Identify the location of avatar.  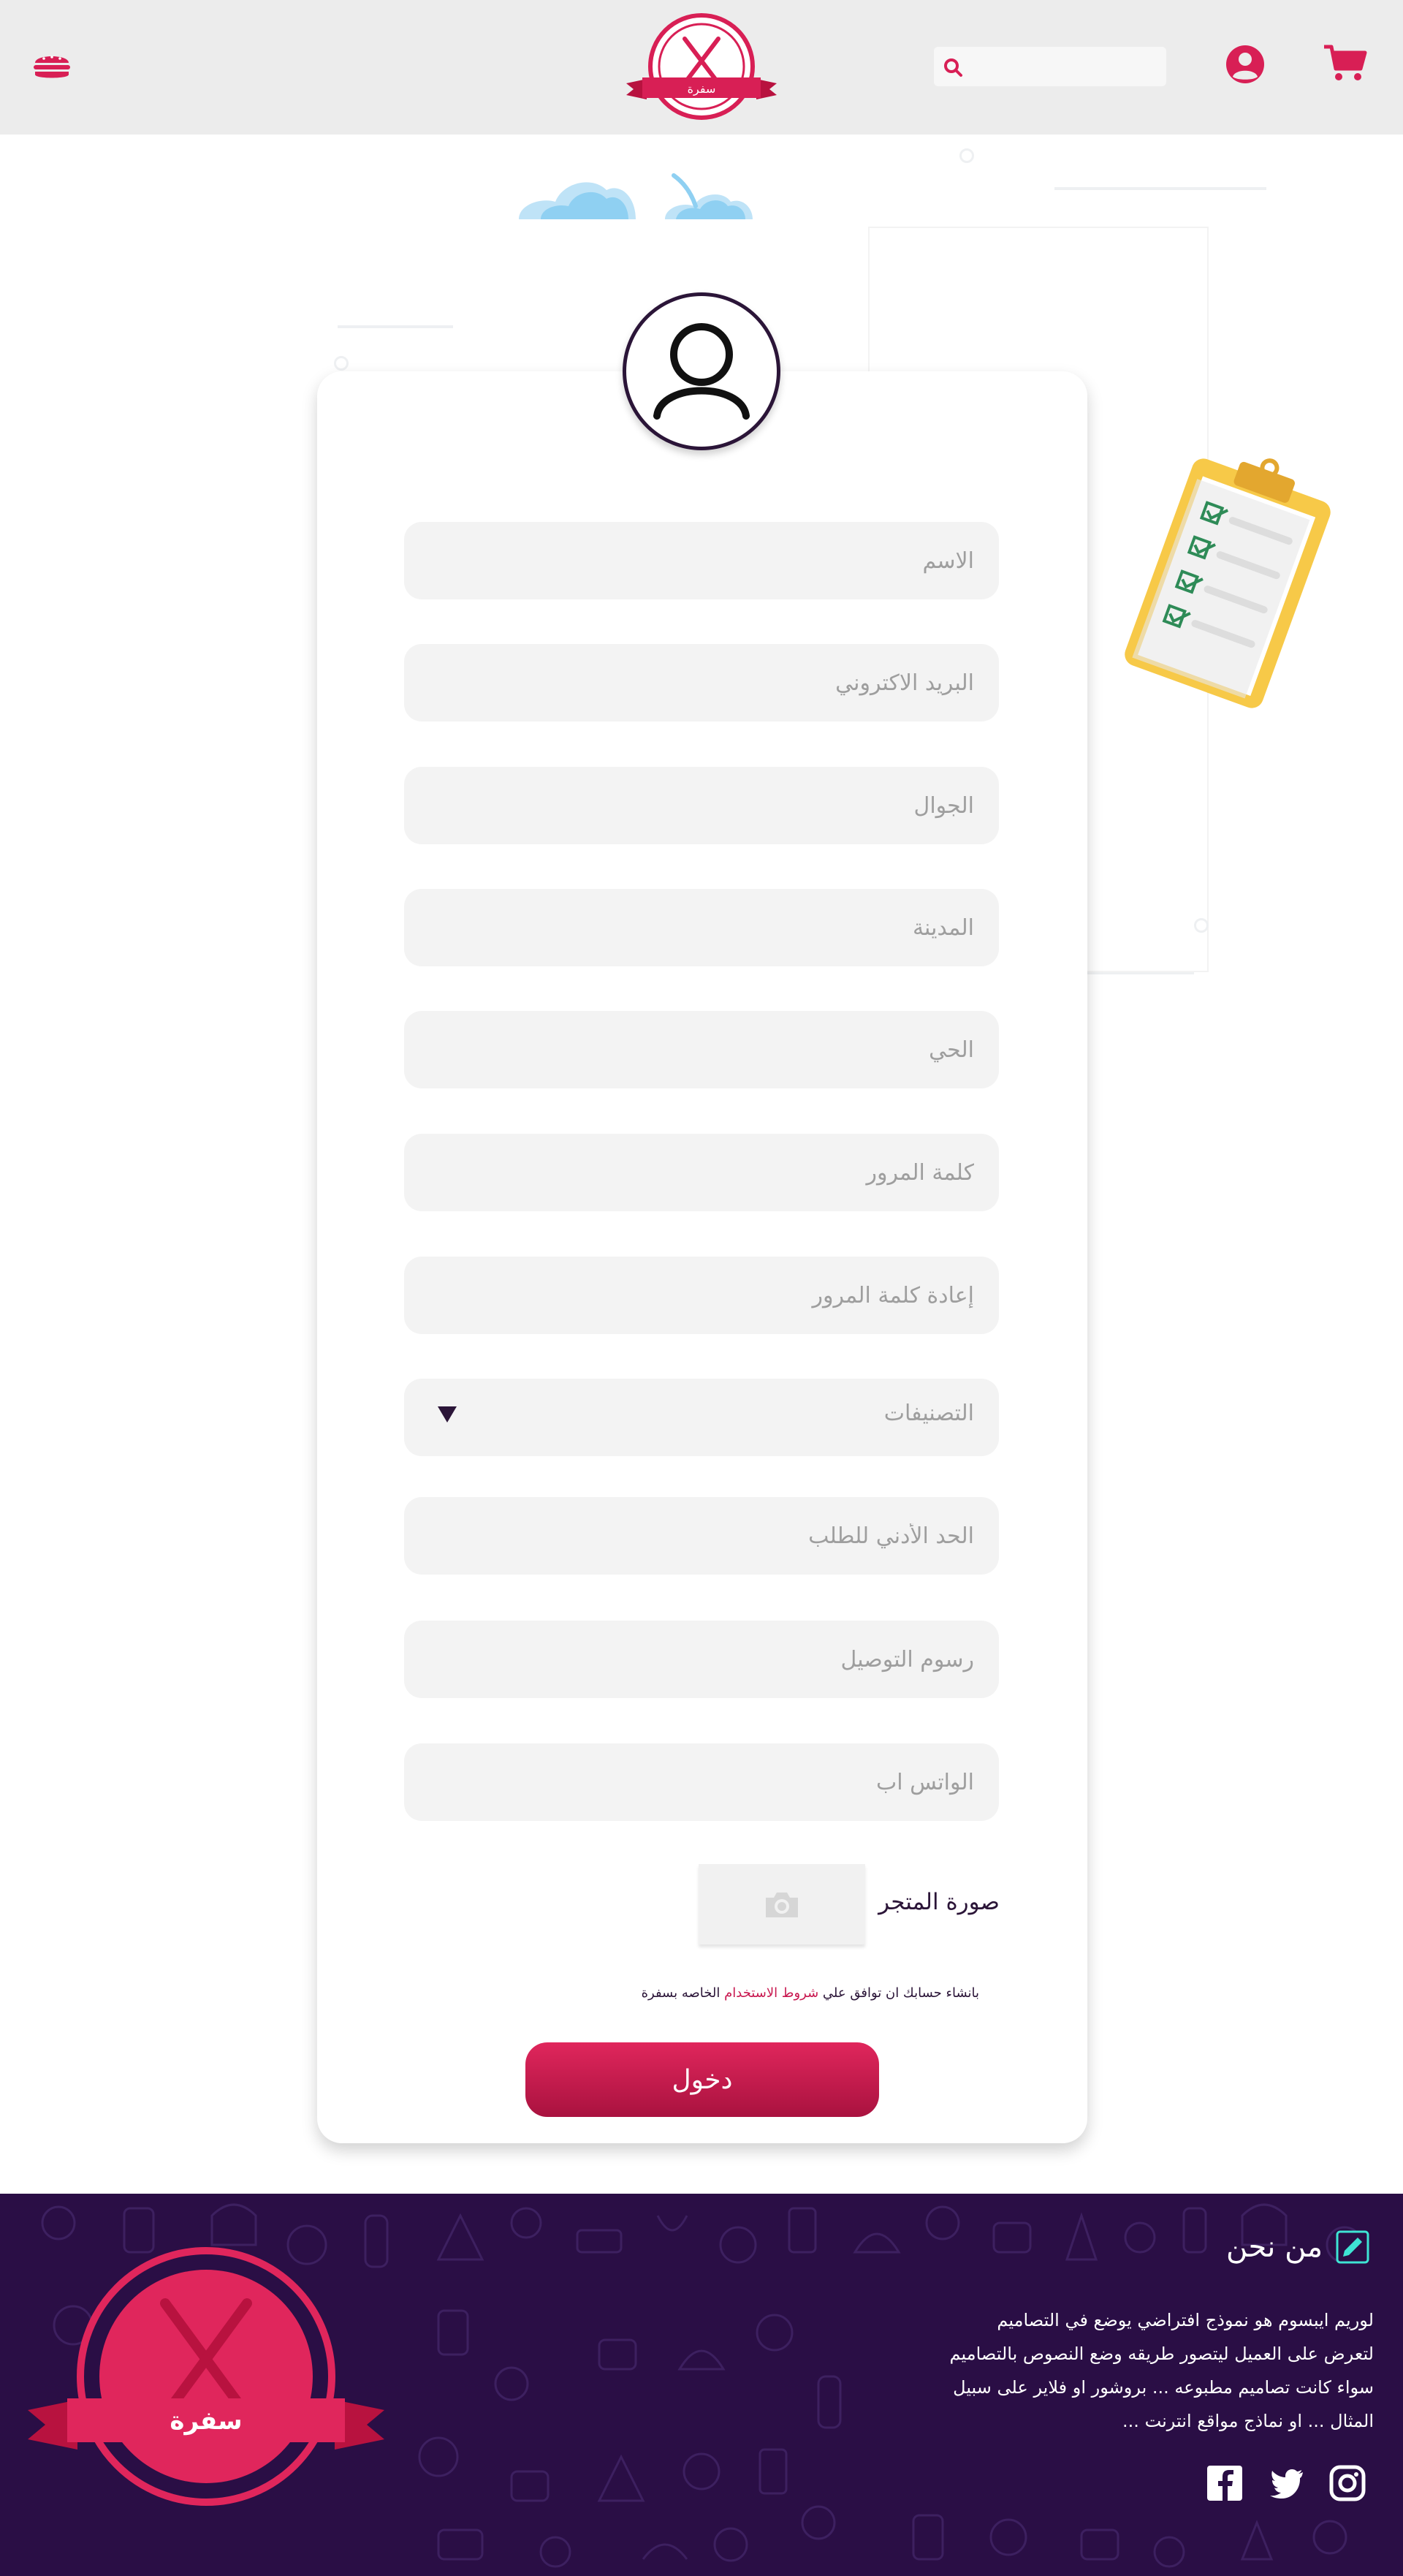
(701, 371).